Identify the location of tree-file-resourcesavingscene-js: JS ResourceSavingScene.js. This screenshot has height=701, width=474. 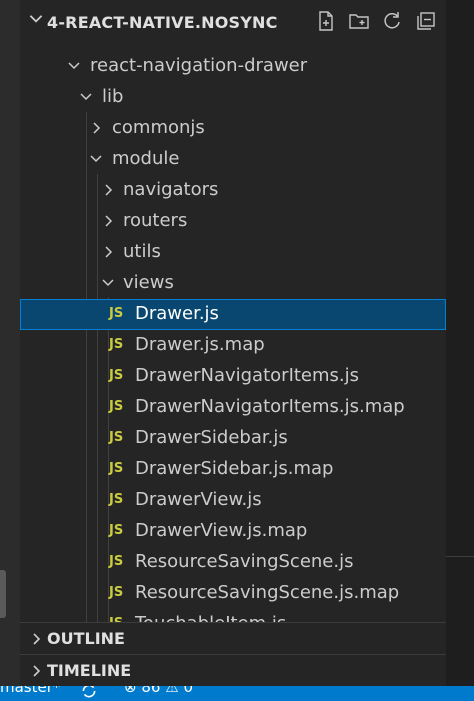
(233, 562).